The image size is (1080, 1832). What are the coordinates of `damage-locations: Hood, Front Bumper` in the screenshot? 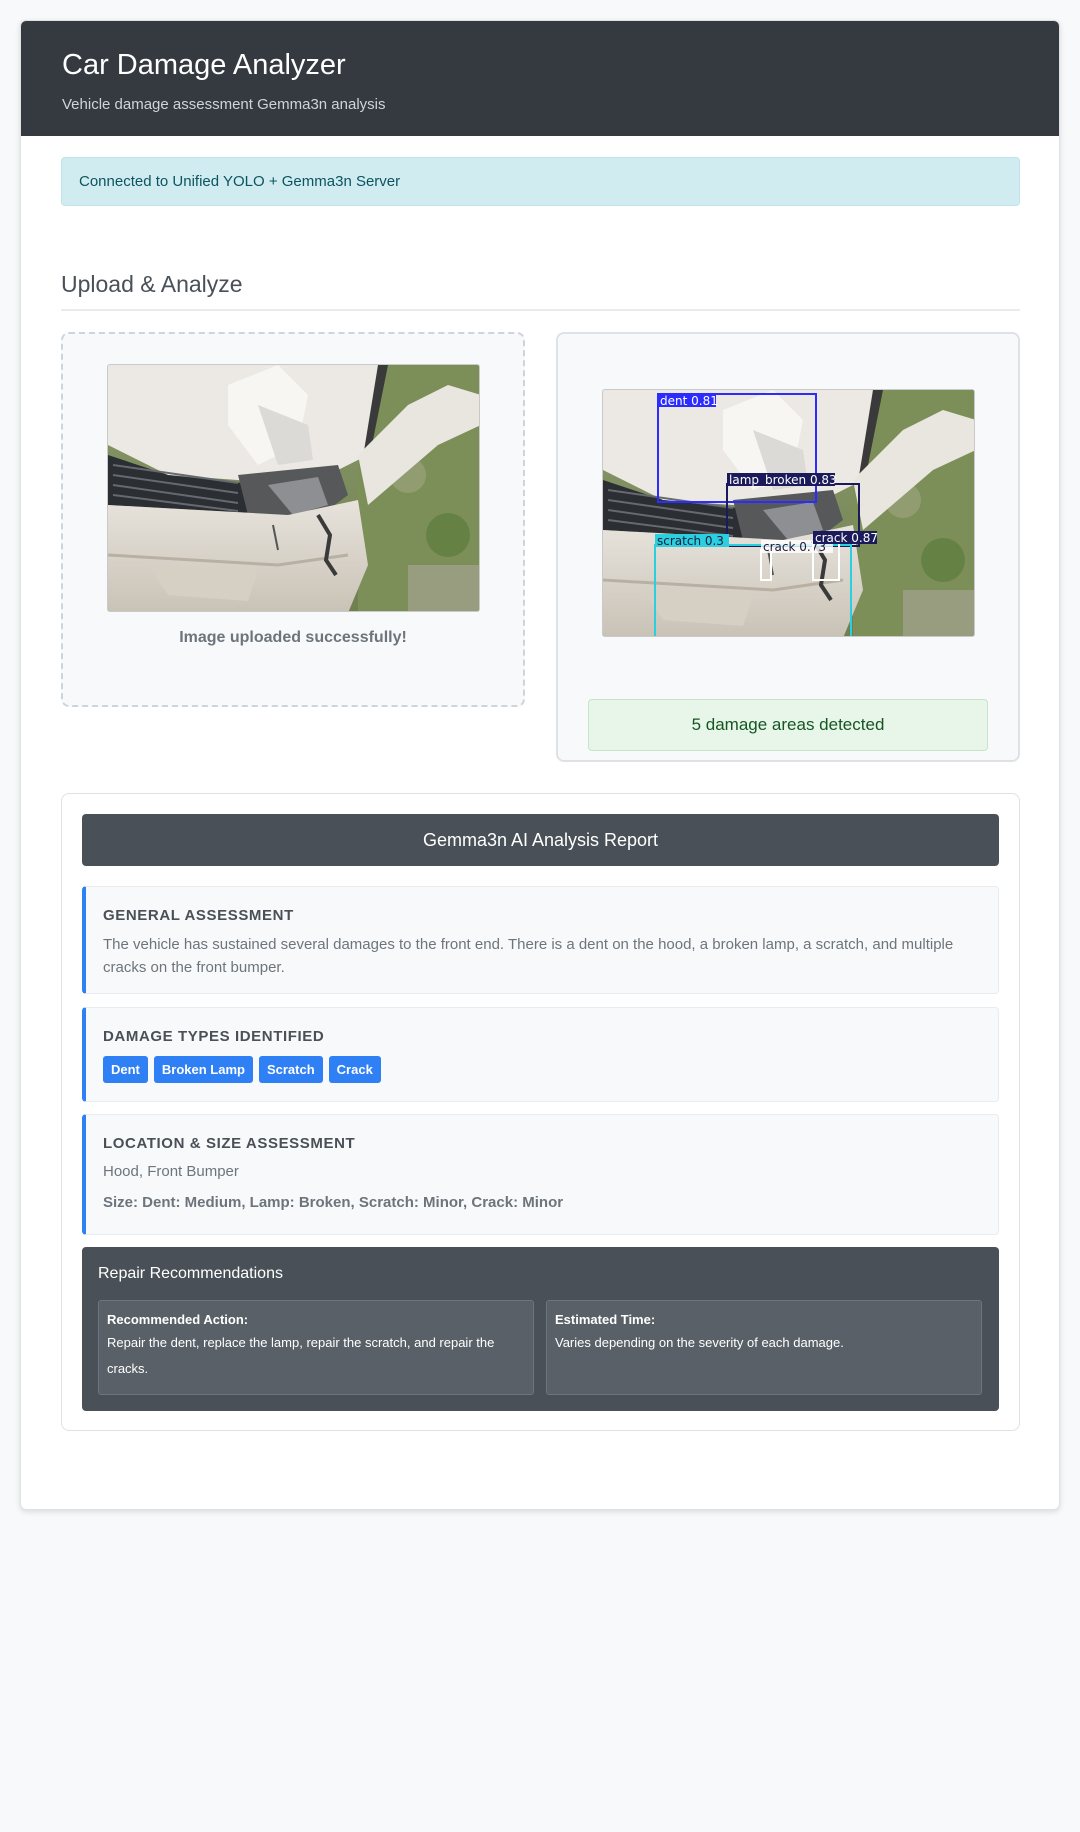 It's located at (171, 1171).